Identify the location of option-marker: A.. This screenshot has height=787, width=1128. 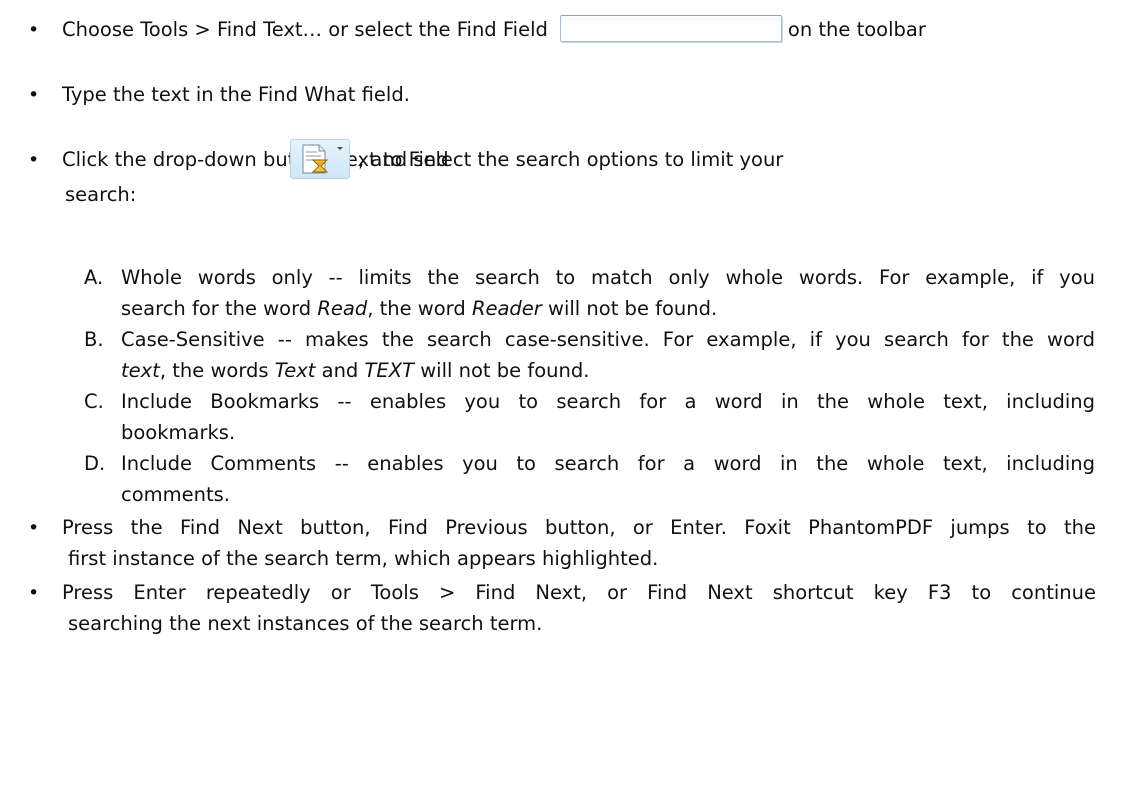
(94, 277).